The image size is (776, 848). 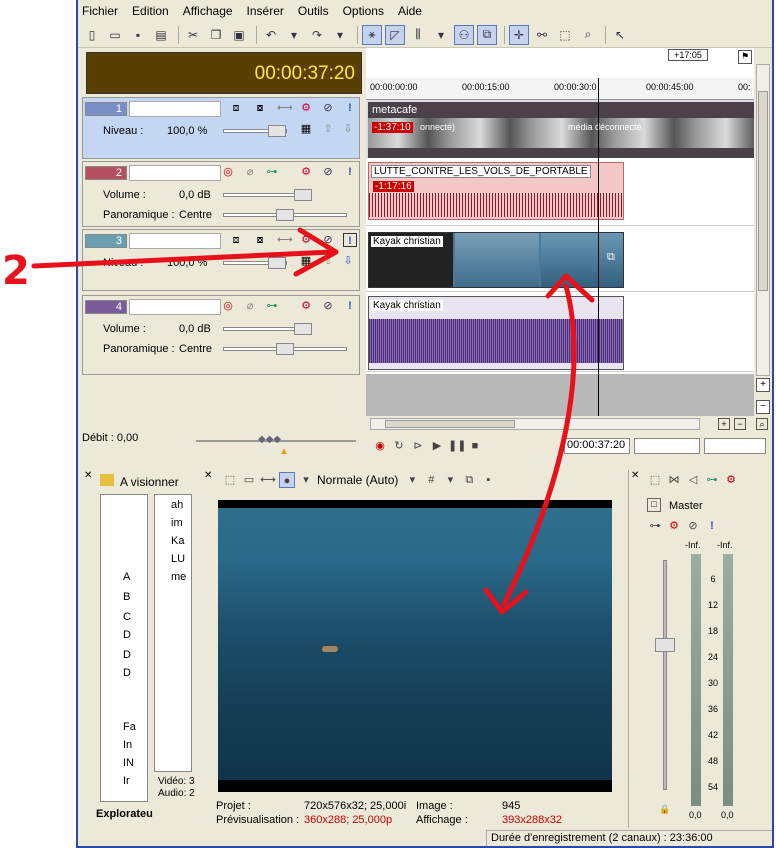 What do you see at coordinates (654, 505) in the screenshot?
I see `master-checkbox: □` at bounding box center [654, 505].